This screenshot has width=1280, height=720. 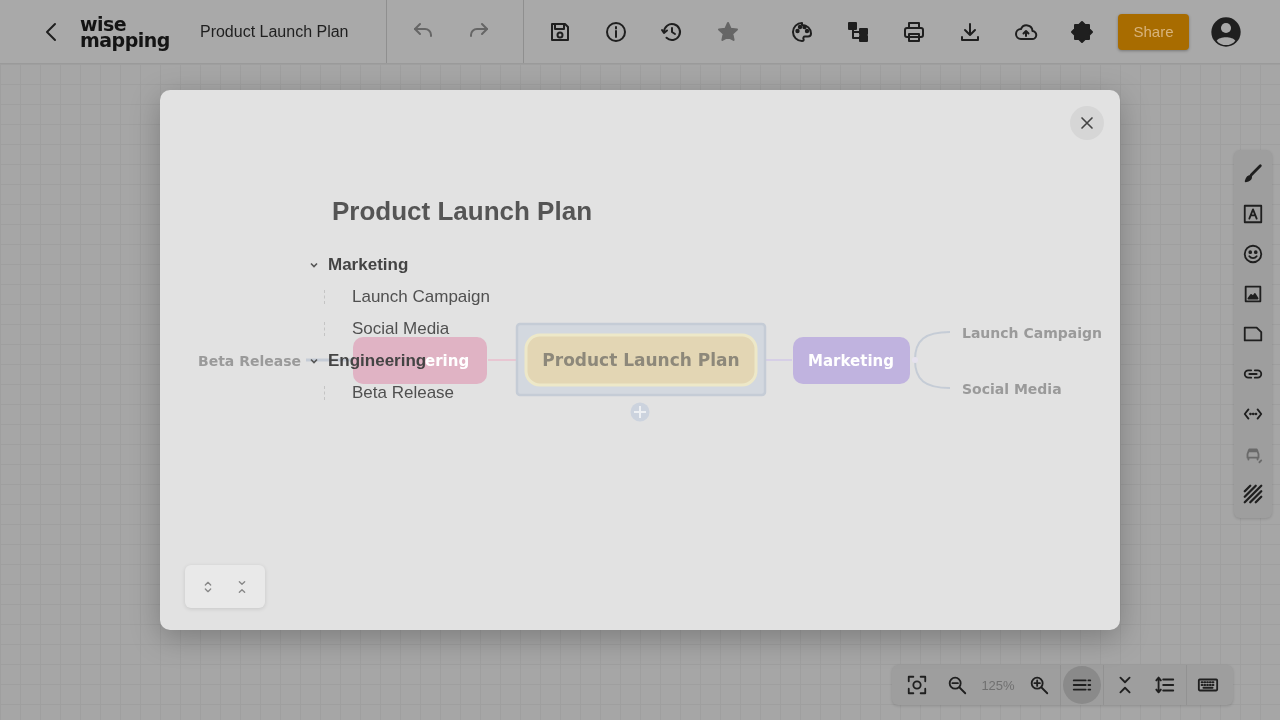 I want to click on connector-line, so click(x=932, y=360).